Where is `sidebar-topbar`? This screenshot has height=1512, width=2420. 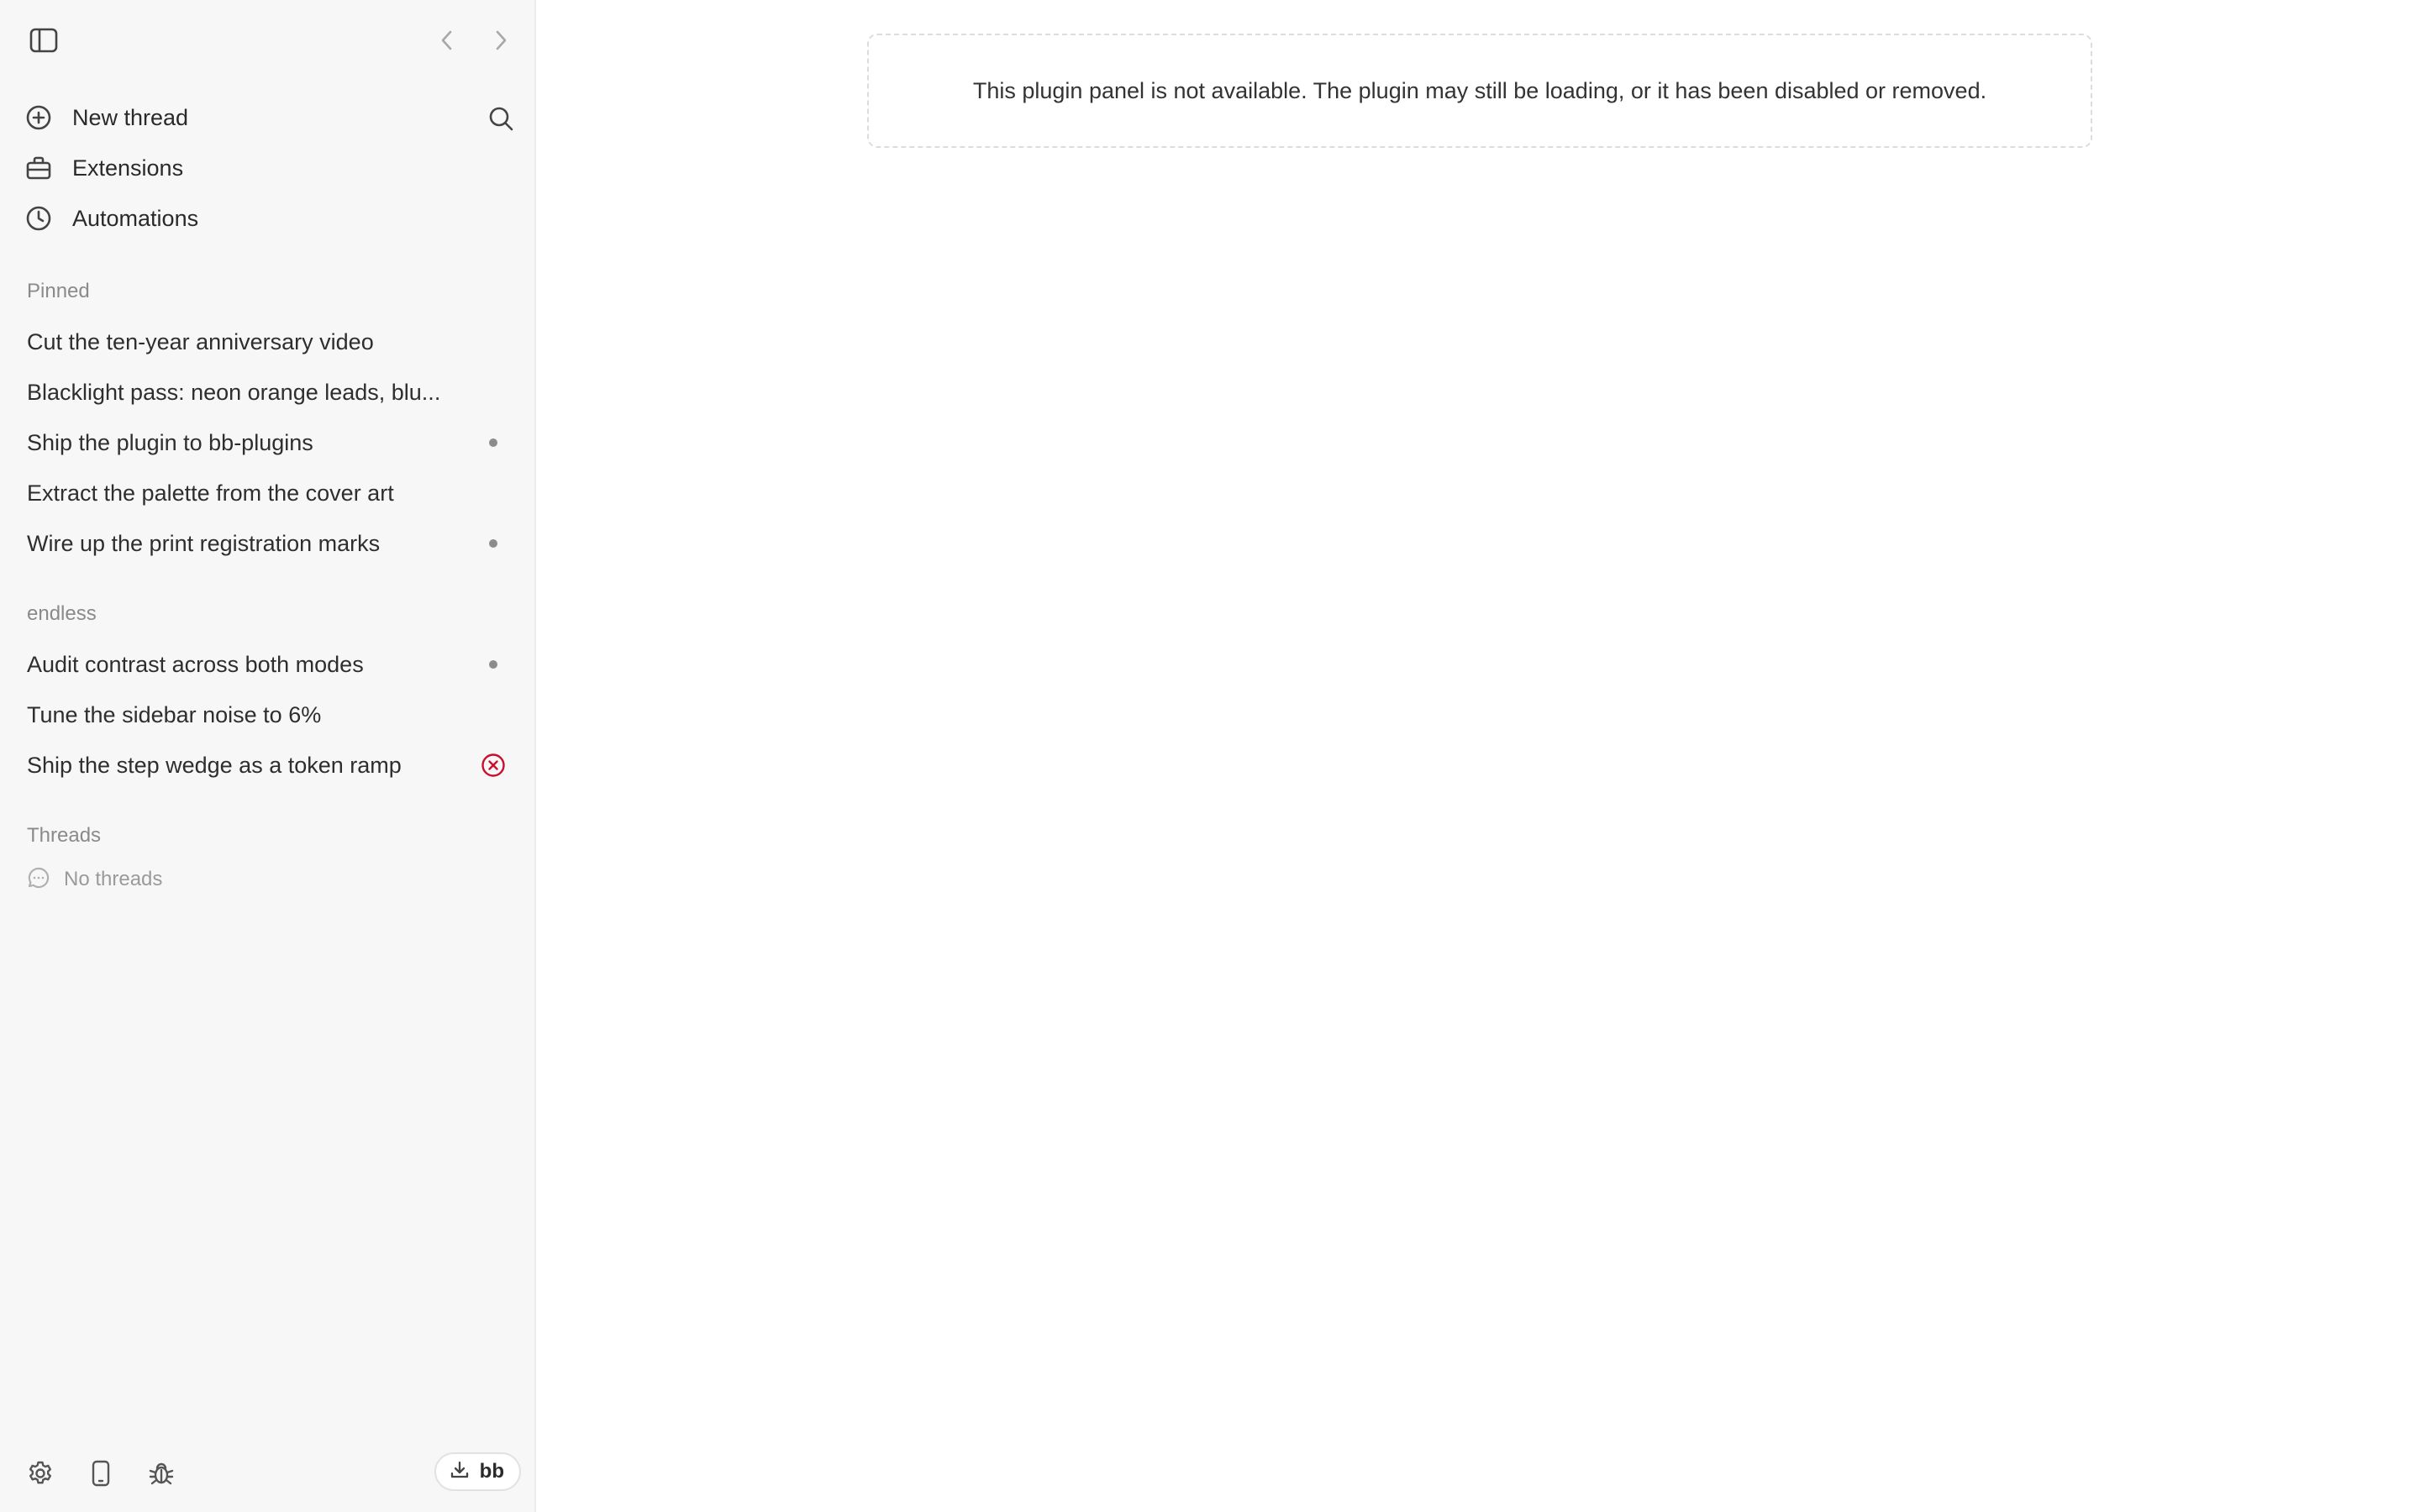
sidebar-topbar is located at coordinates (267, 40).